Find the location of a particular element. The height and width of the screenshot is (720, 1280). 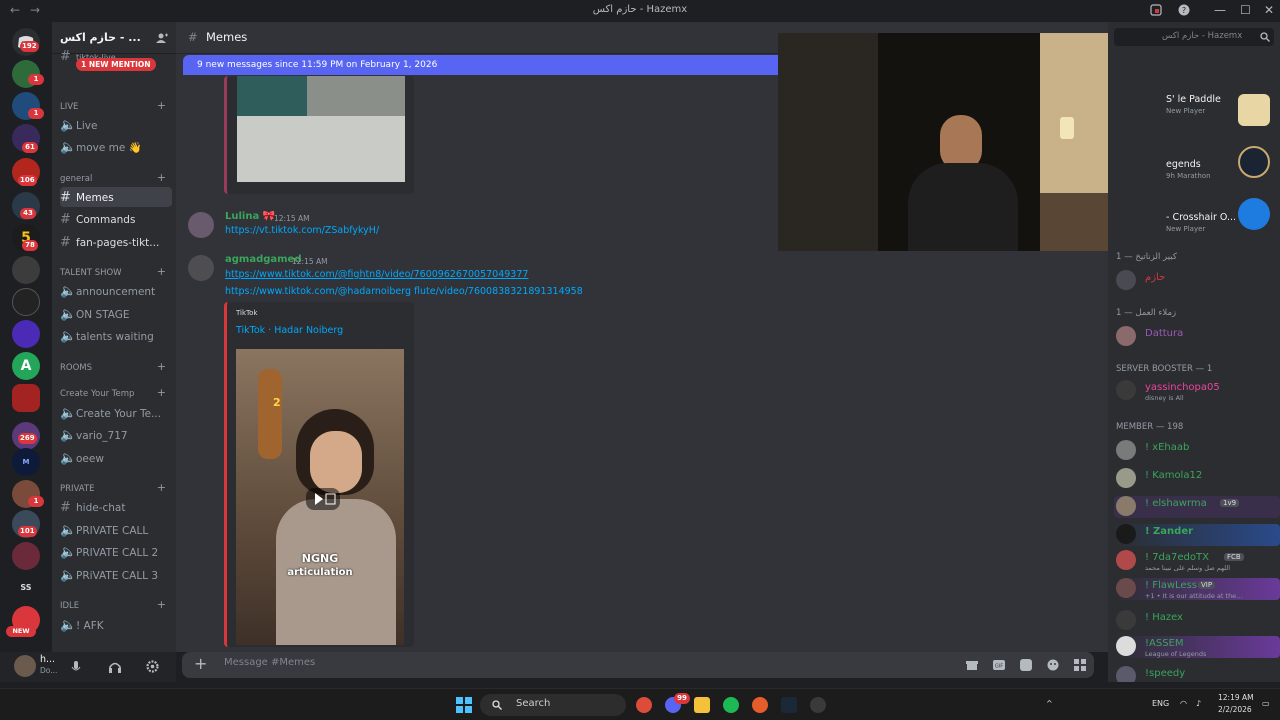

channel-move-me: 🔈move me 👋 is located at coordinates (116, 147).